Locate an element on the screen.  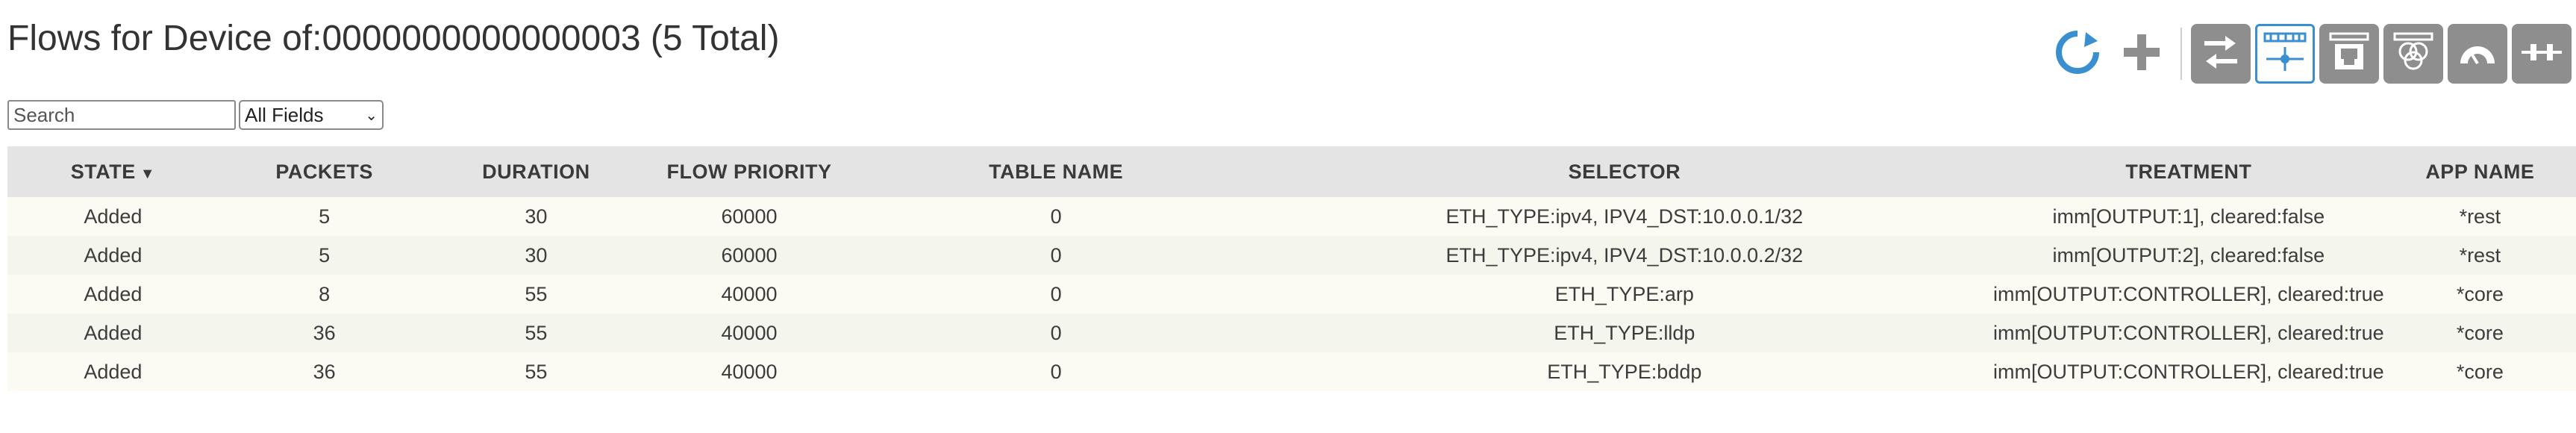
groups-view-icon is located at coordinates (2413, 54).